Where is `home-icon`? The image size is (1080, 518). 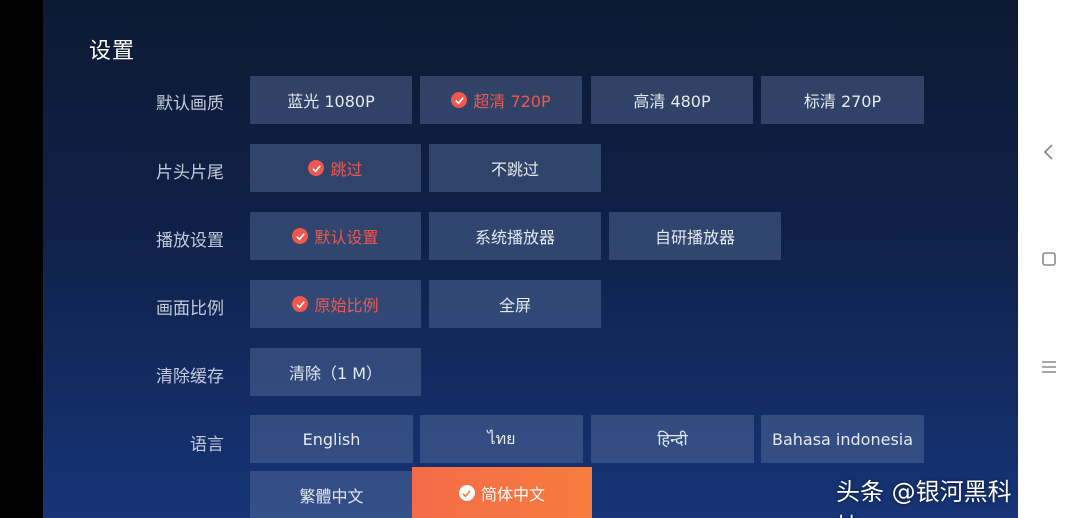 home-icon is located at coordinates (1049, 259).